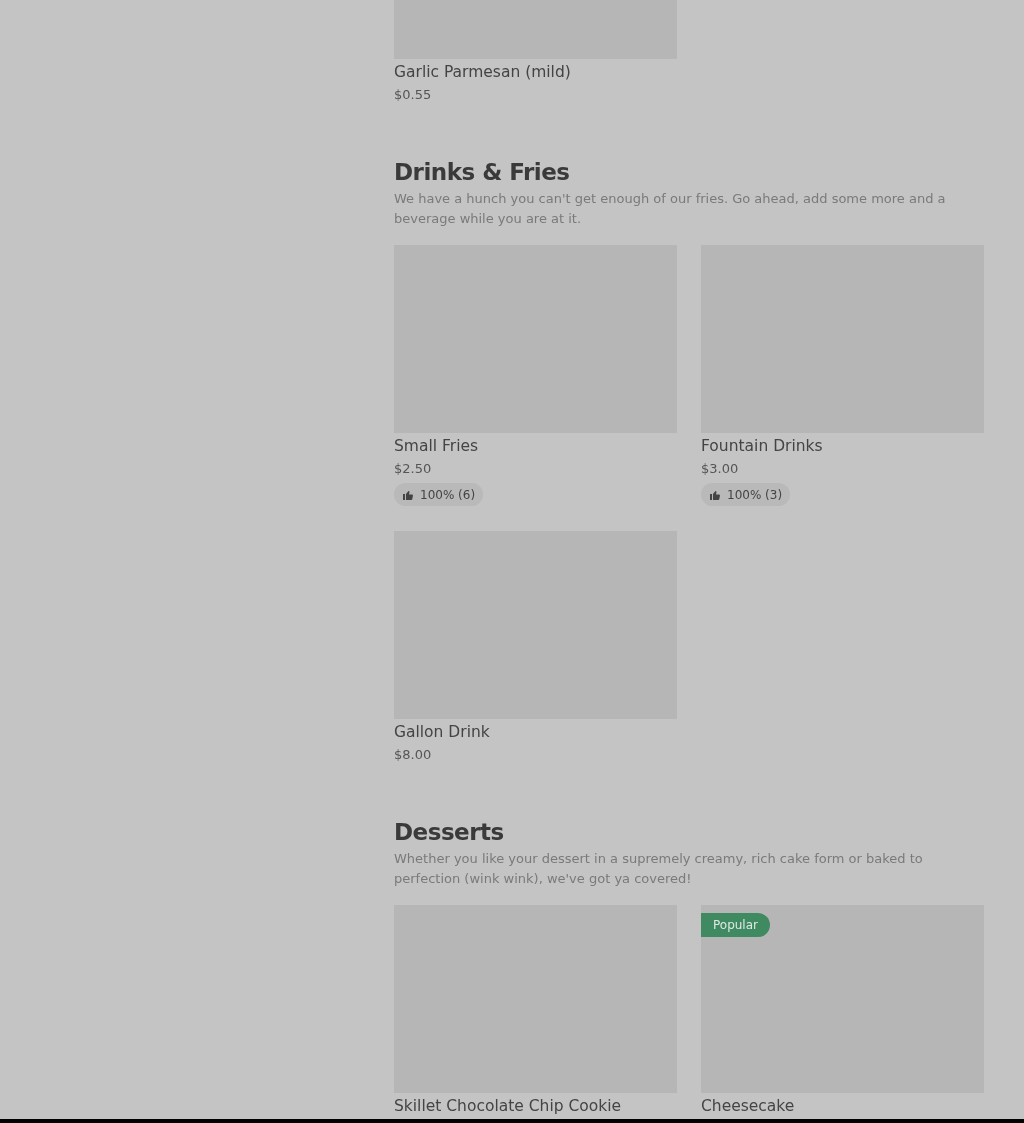 This screenshot has height=1123, width=1024. Describe the element at coordinates (413, 755) in the screenshot. I see `item-price: $8.00` at that location.